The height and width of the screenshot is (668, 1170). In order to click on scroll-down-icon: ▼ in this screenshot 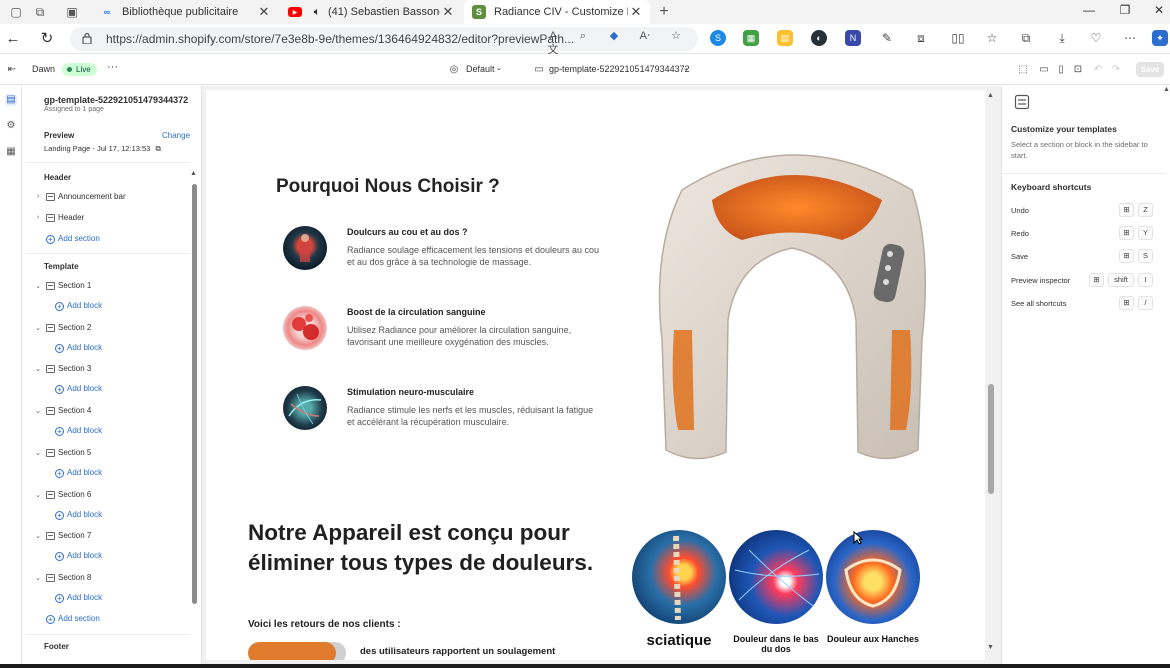, I will do `click(990, 647)`.